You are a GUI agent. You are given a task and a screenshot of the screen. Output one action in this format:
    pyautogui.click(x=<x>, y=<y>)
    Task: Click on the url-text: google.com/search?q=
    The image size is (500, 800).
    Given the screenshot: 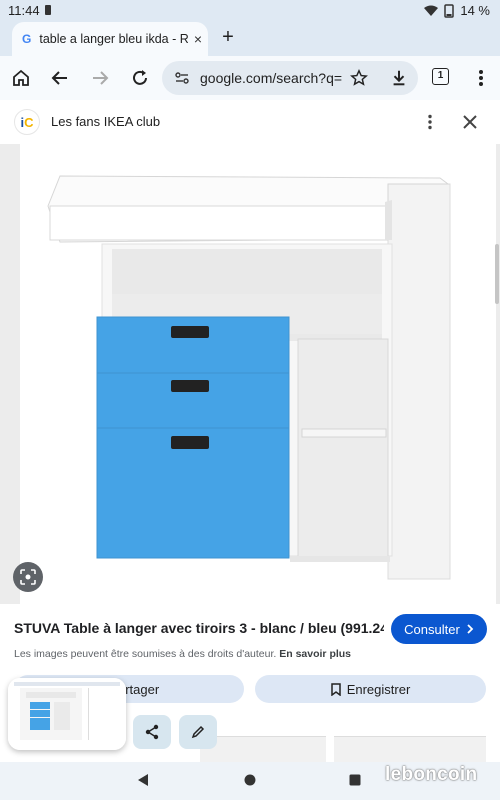 What is the action you would take?
    pyautogui.click(x=271, y=78)
    